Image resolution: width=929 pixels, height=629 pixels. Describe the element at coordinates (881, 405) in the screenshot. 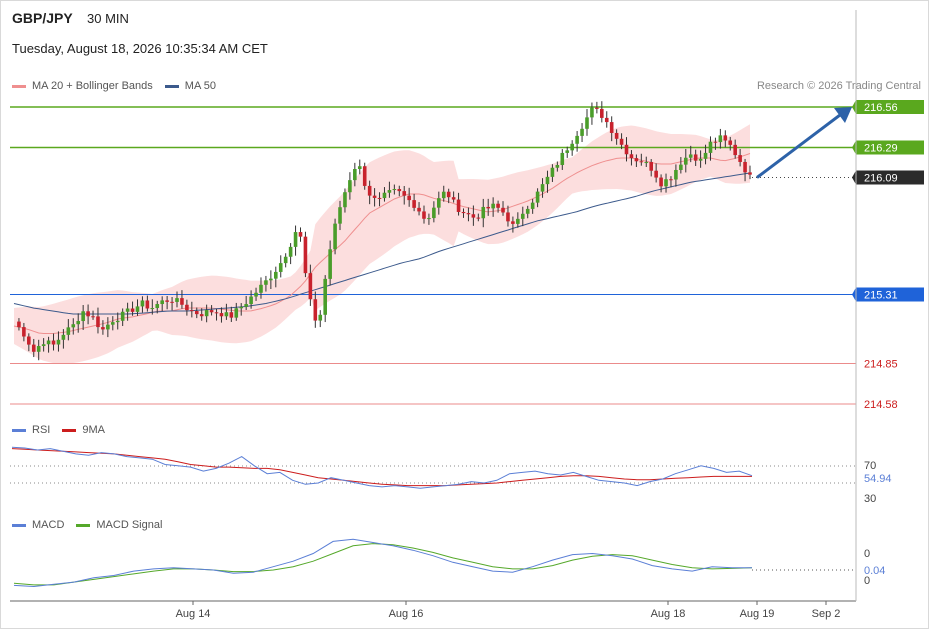

I see `level-label-214.58: 214.58` at that location.